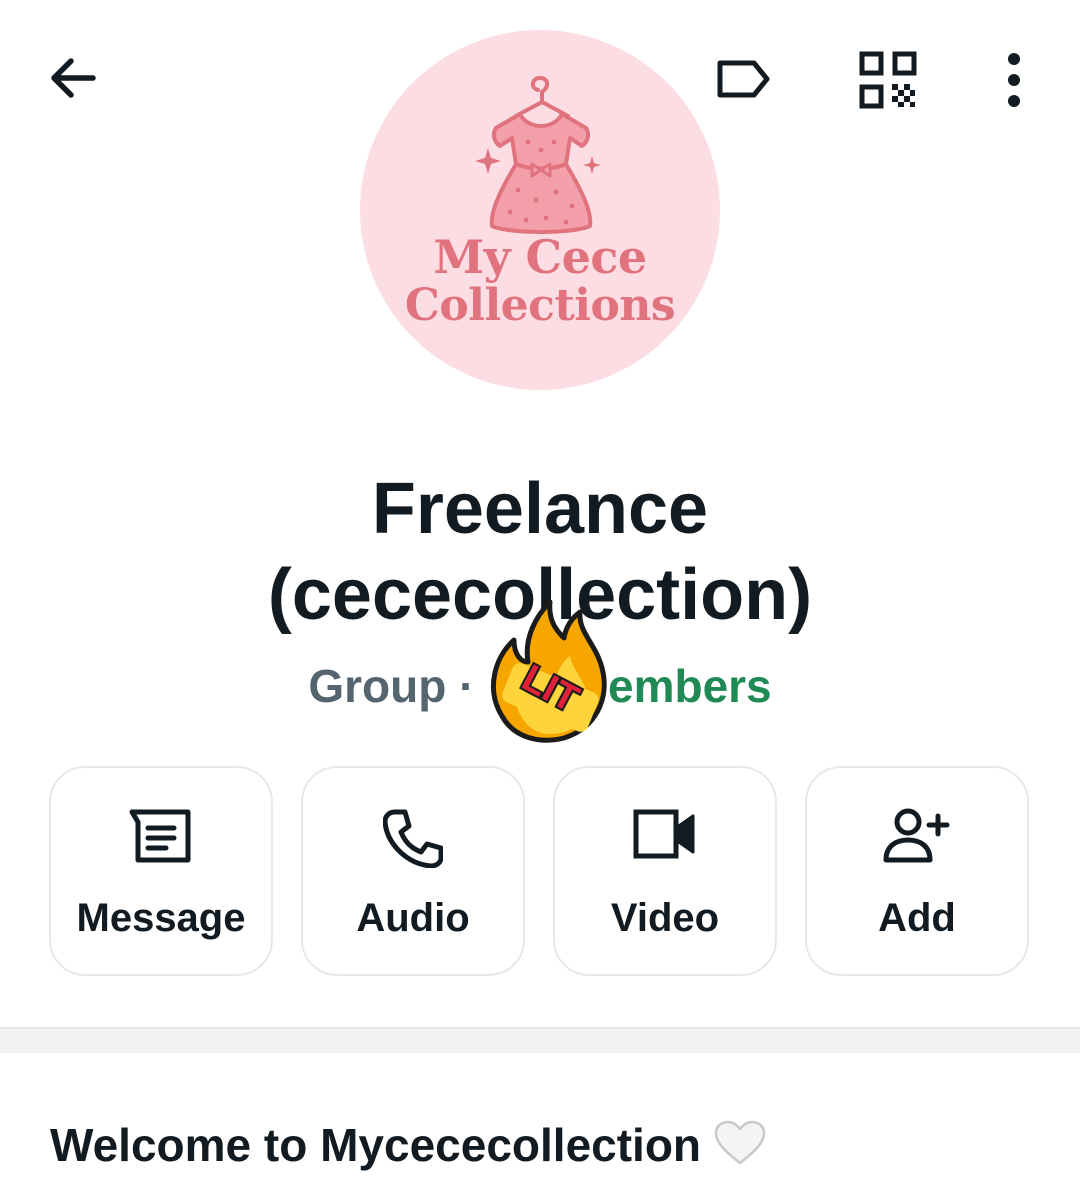 This screenshot has height=1178, width=1080. What do you see at coordinates (665, 840) in the screenshot?
I see `video-camera-icon` at bounding box center [665, 840].